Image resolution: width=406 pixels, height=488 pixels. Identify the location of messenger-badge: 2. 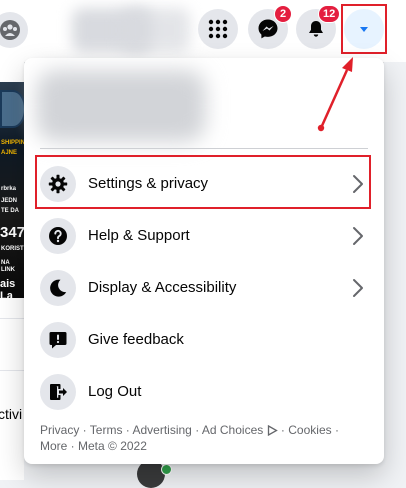
(283, 14).